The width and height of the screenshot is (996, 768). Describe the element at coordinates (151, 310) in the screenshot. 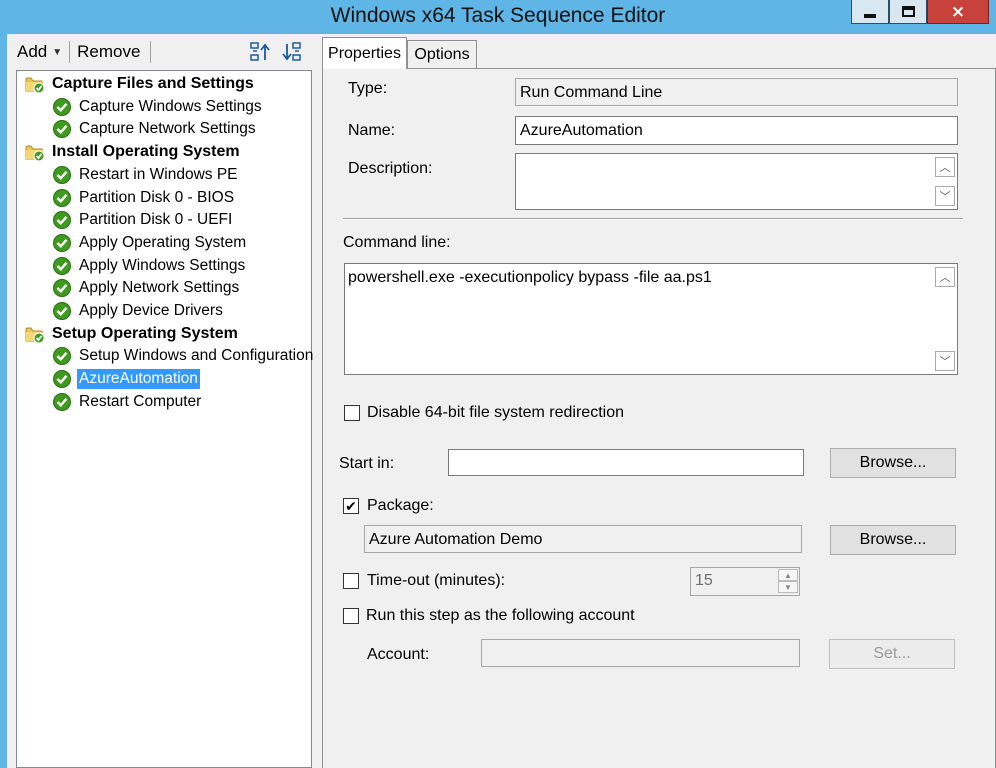

I see `tree-step-label: Apply Device Drivers` at that location.